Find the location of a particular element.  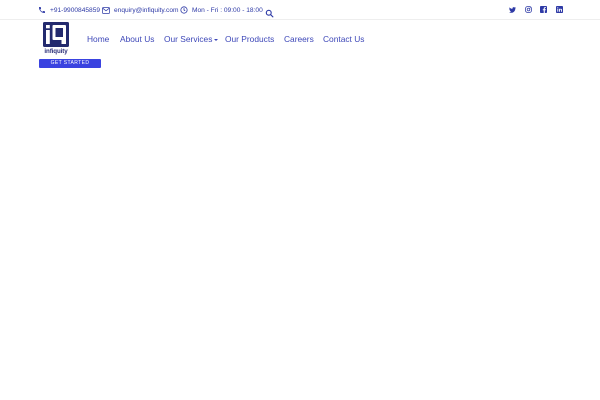

search-icon is located at coordinates (269, 13).